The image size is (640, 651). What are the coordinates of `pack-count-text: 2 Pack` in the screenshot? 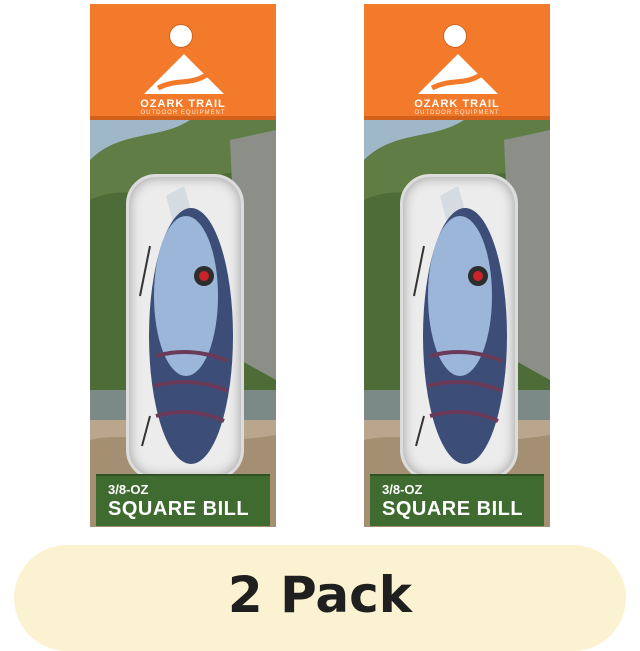 It's located at (320, 595).